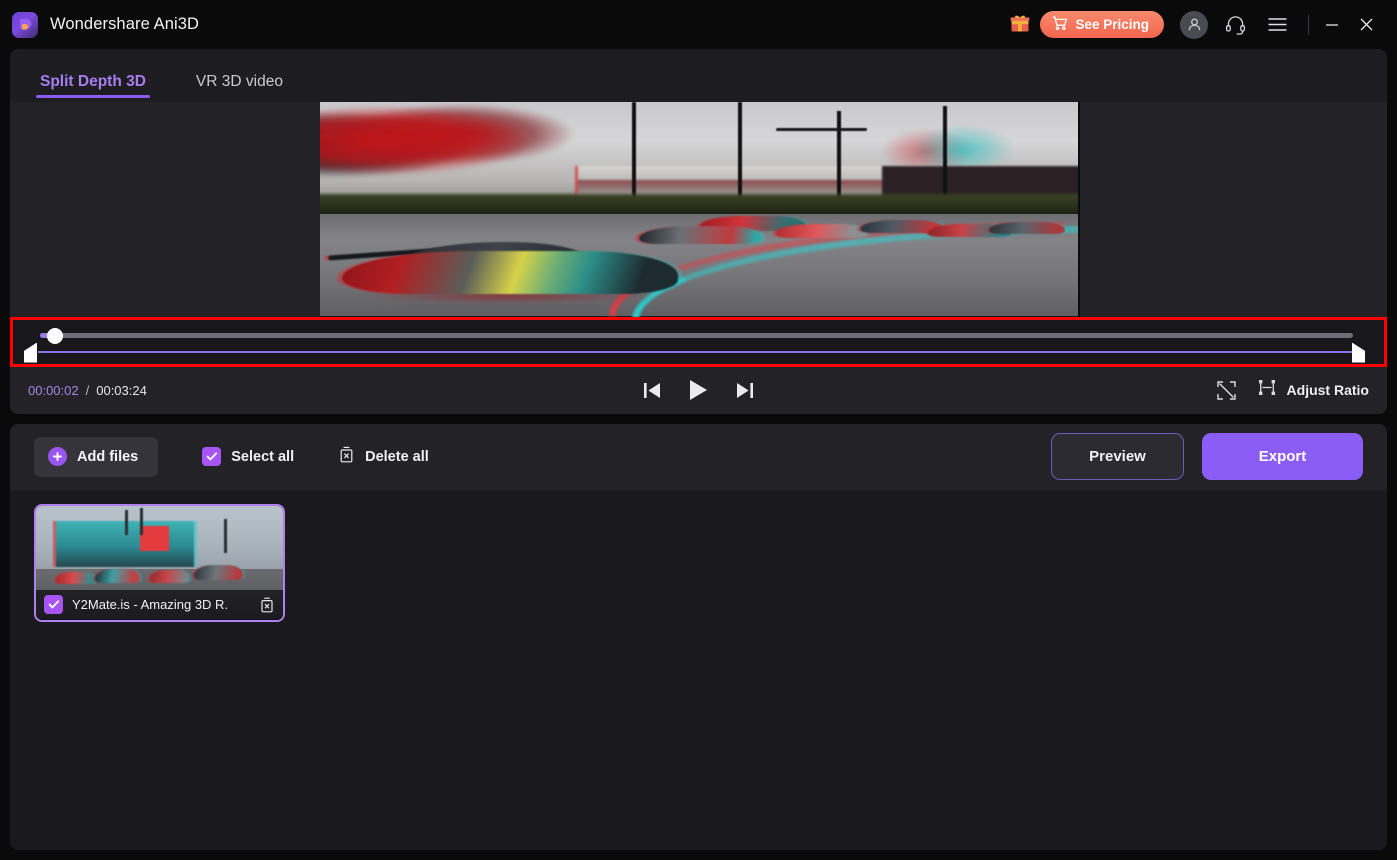 The height and width of the screenshot is (860, 1397). Describe the element at coordinates (822, 129) in the screenshot. I see `video-street-lamp` at that location.